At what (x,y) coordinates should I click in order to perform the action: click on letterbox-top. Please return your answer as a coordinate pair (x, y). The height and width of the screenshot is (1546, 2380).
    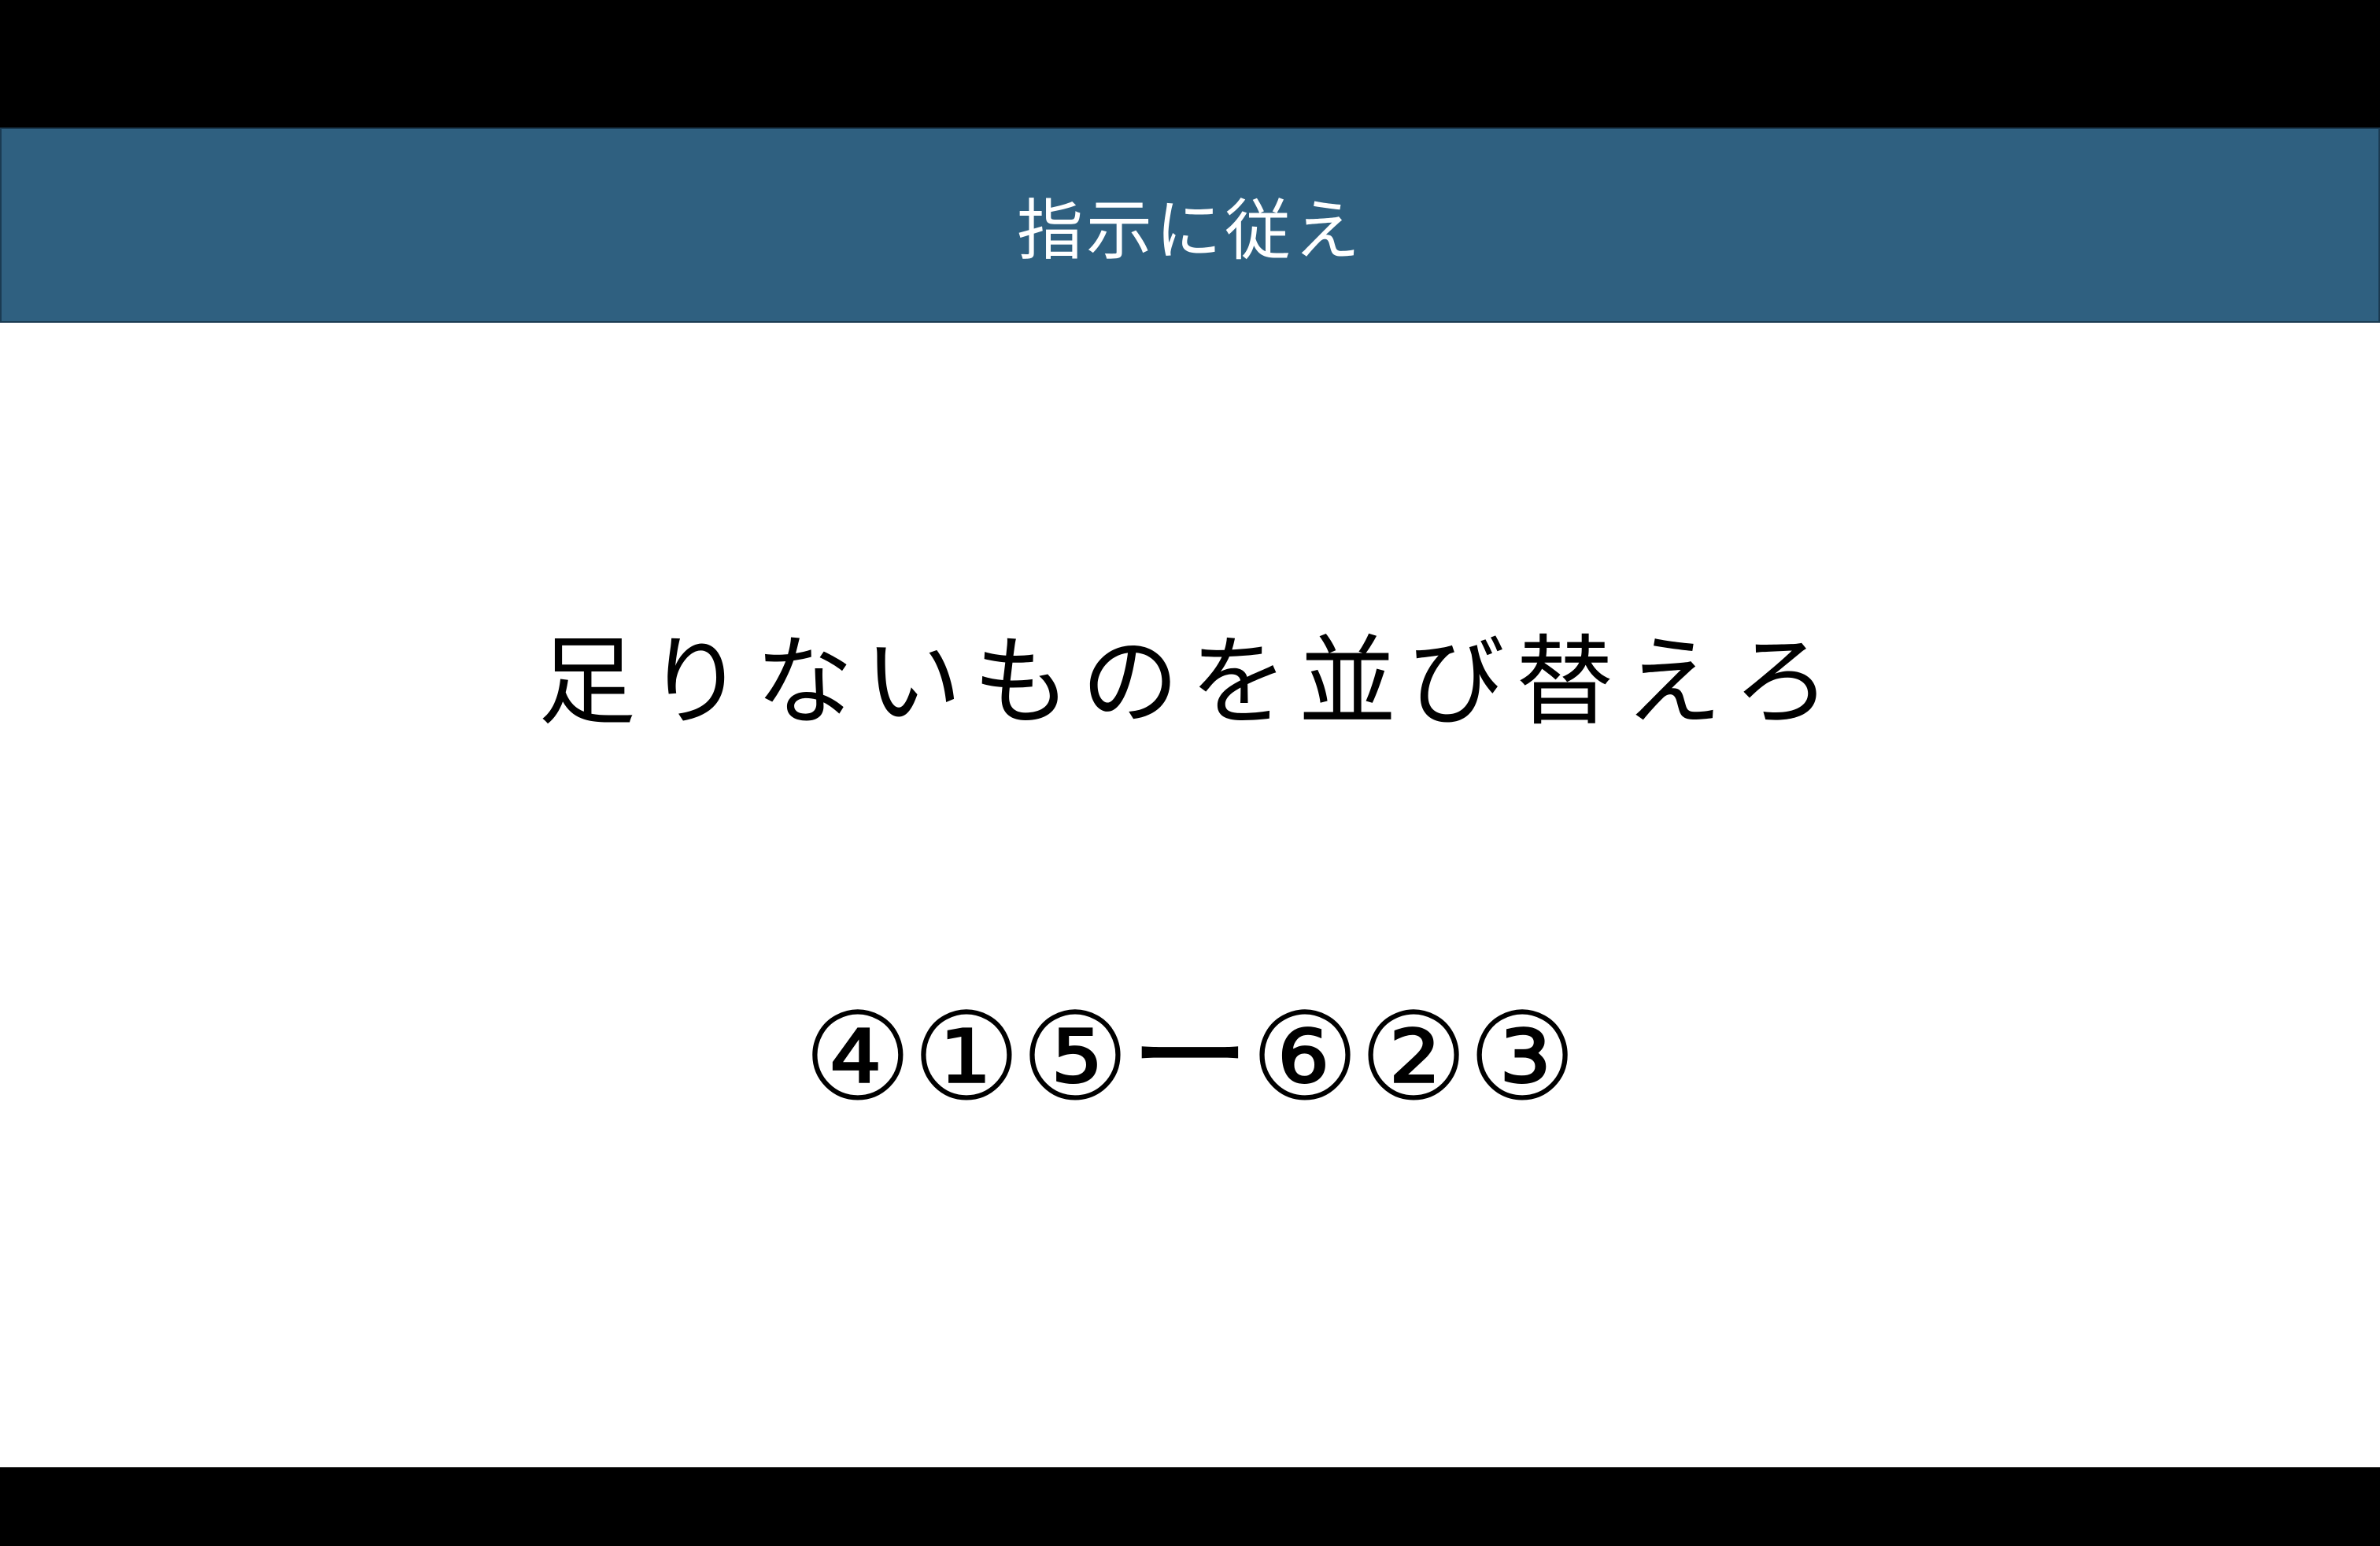
    Looking at the image, I should click on (1190, 64).